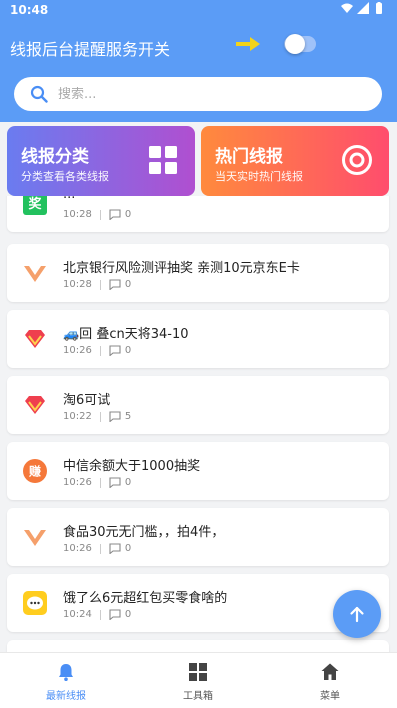  What do you see at coordinates (39, 94) in the screenshot?
I see `search-icon` at bounding box center [39, 94].